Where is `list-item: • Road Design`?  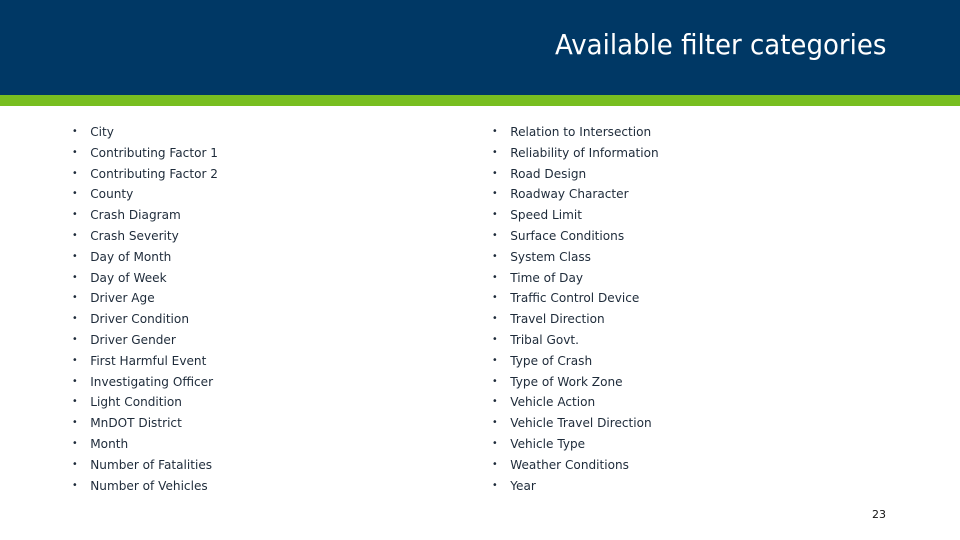
list-item: • Road Design is located at coordinates (575, 174).